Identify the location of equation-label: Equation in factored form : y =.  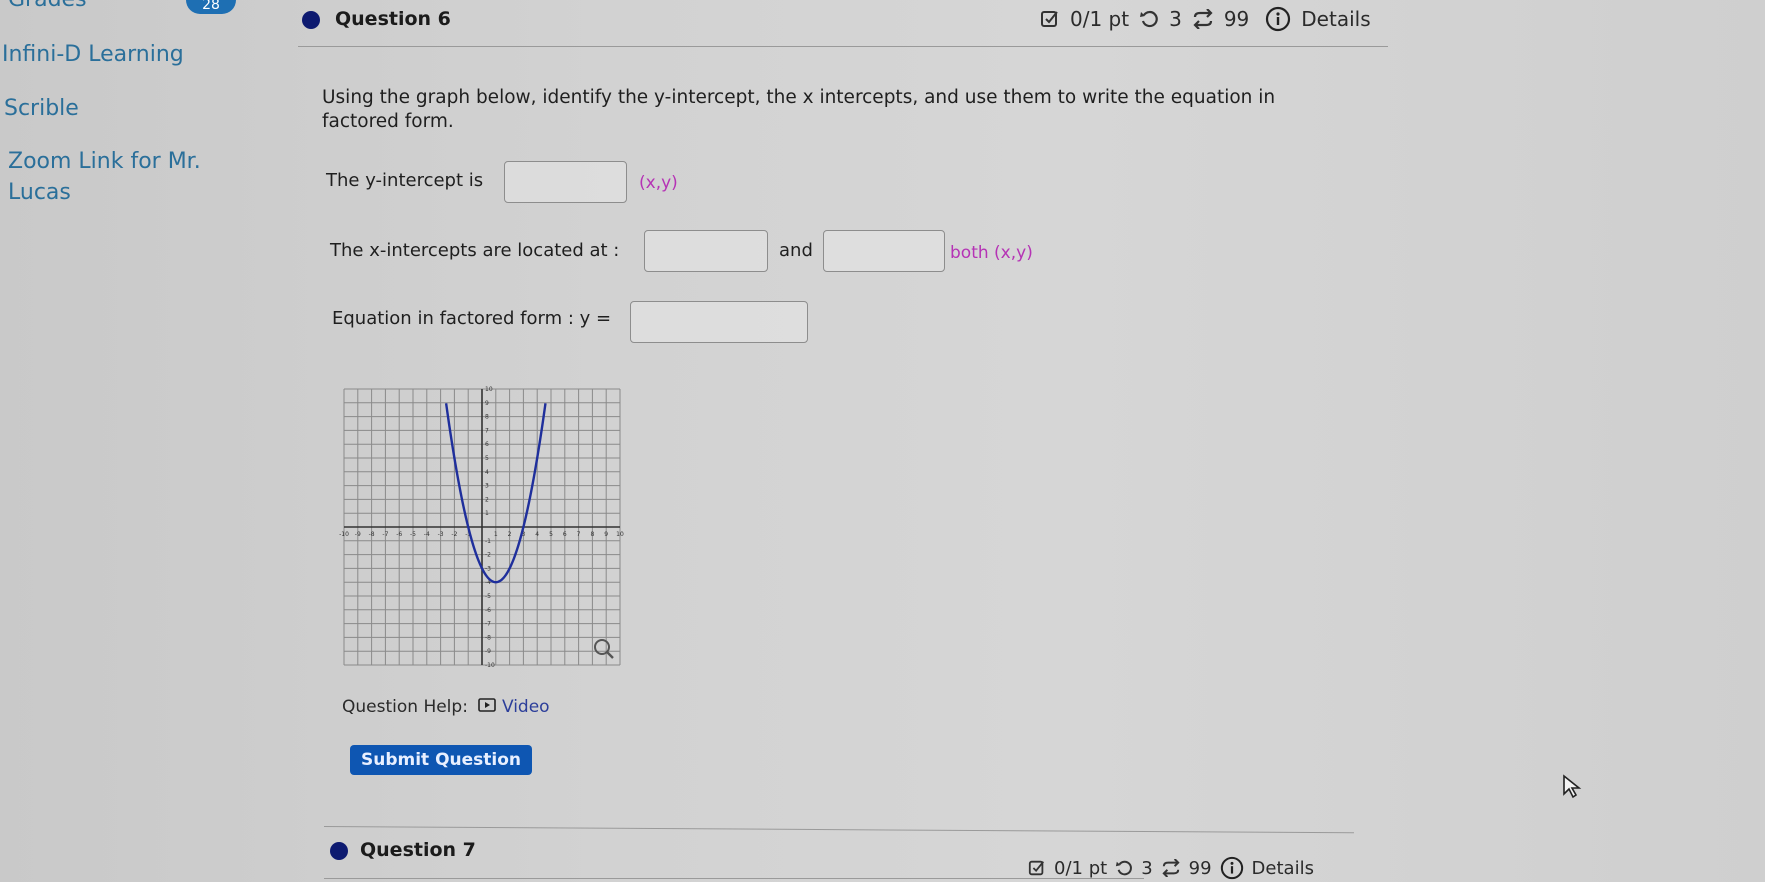
(472, 318).